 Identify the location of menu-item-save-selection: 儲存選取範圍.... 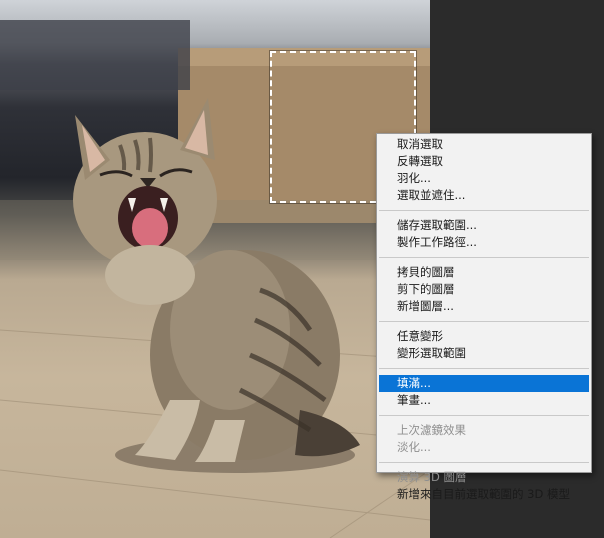
(484, 225).